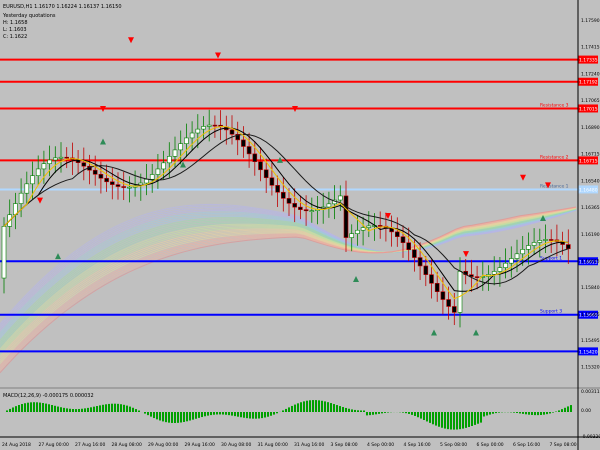  What do you see at coordinates (590, 128) in the screenshot?
I see `price-tick-label: 1.16890` at bounding box center [590, 128].